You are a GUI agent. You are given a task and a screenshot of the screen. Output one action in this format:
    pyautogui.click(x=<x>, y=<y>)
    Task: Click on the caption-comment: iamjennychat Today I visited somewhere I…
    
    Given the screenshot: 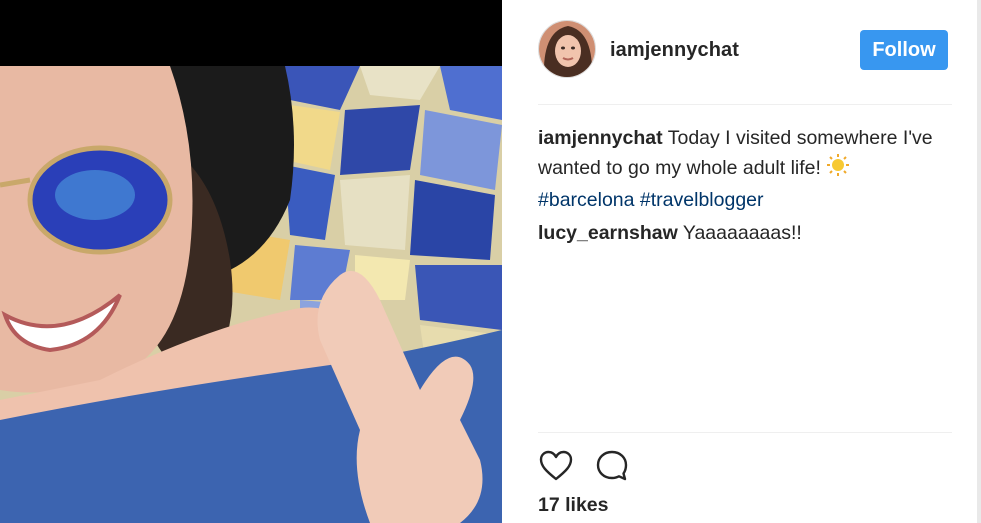 What is the action you would take?
    pyautogui.click(x=738, y=169)
    